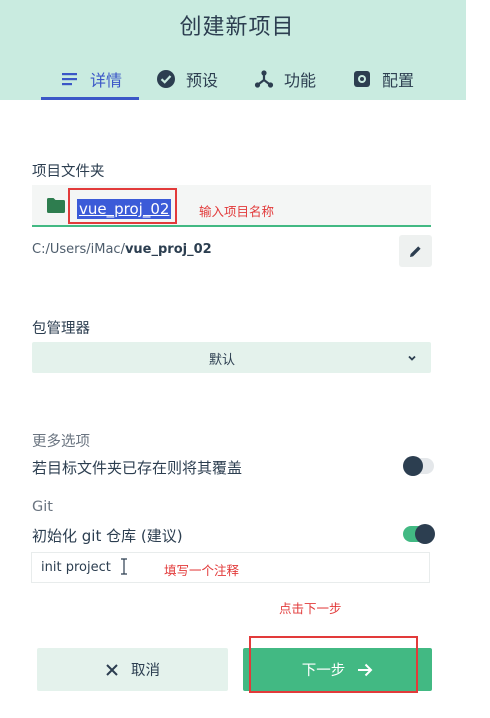  Describe the element at coordinates (122, 206) in the screenshot. I see `highlight-box-folder` at that location.